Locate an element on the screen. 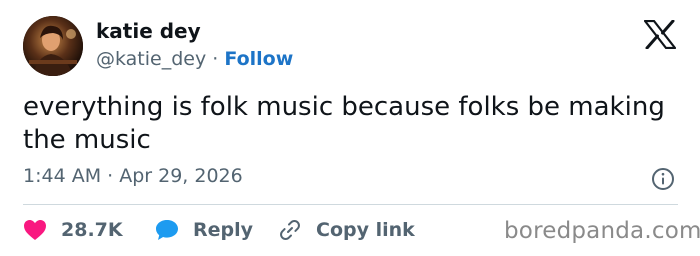 This screenshot has height=256, width=700. copy-link-button: Copy link is located at coordinates (346, 230).